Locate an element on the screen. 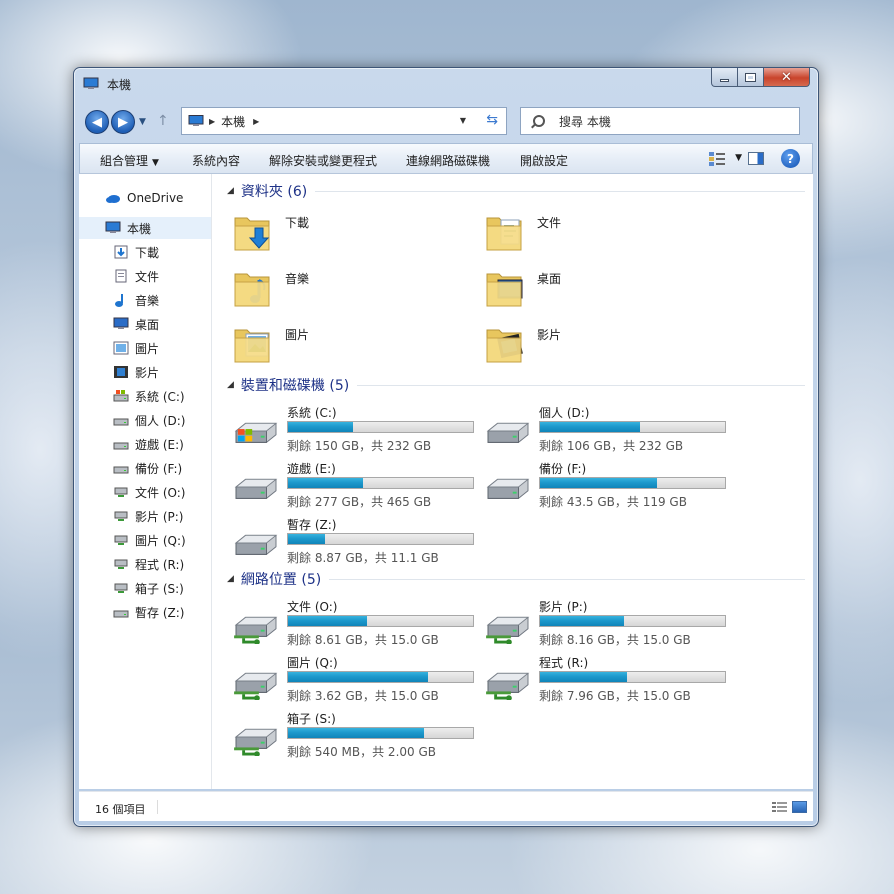  drive-name: 個人 (D:) is located at coordinates (564, 413).